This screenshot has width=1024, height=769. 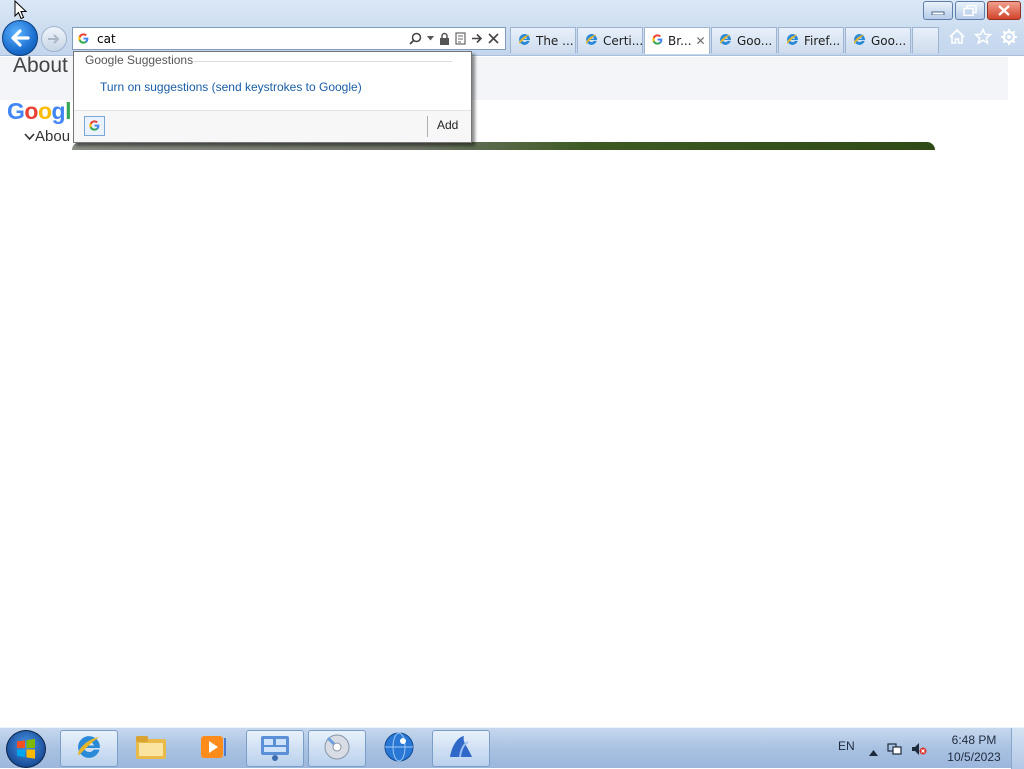 I want to click on restore-button, so click(x=970, y=10).